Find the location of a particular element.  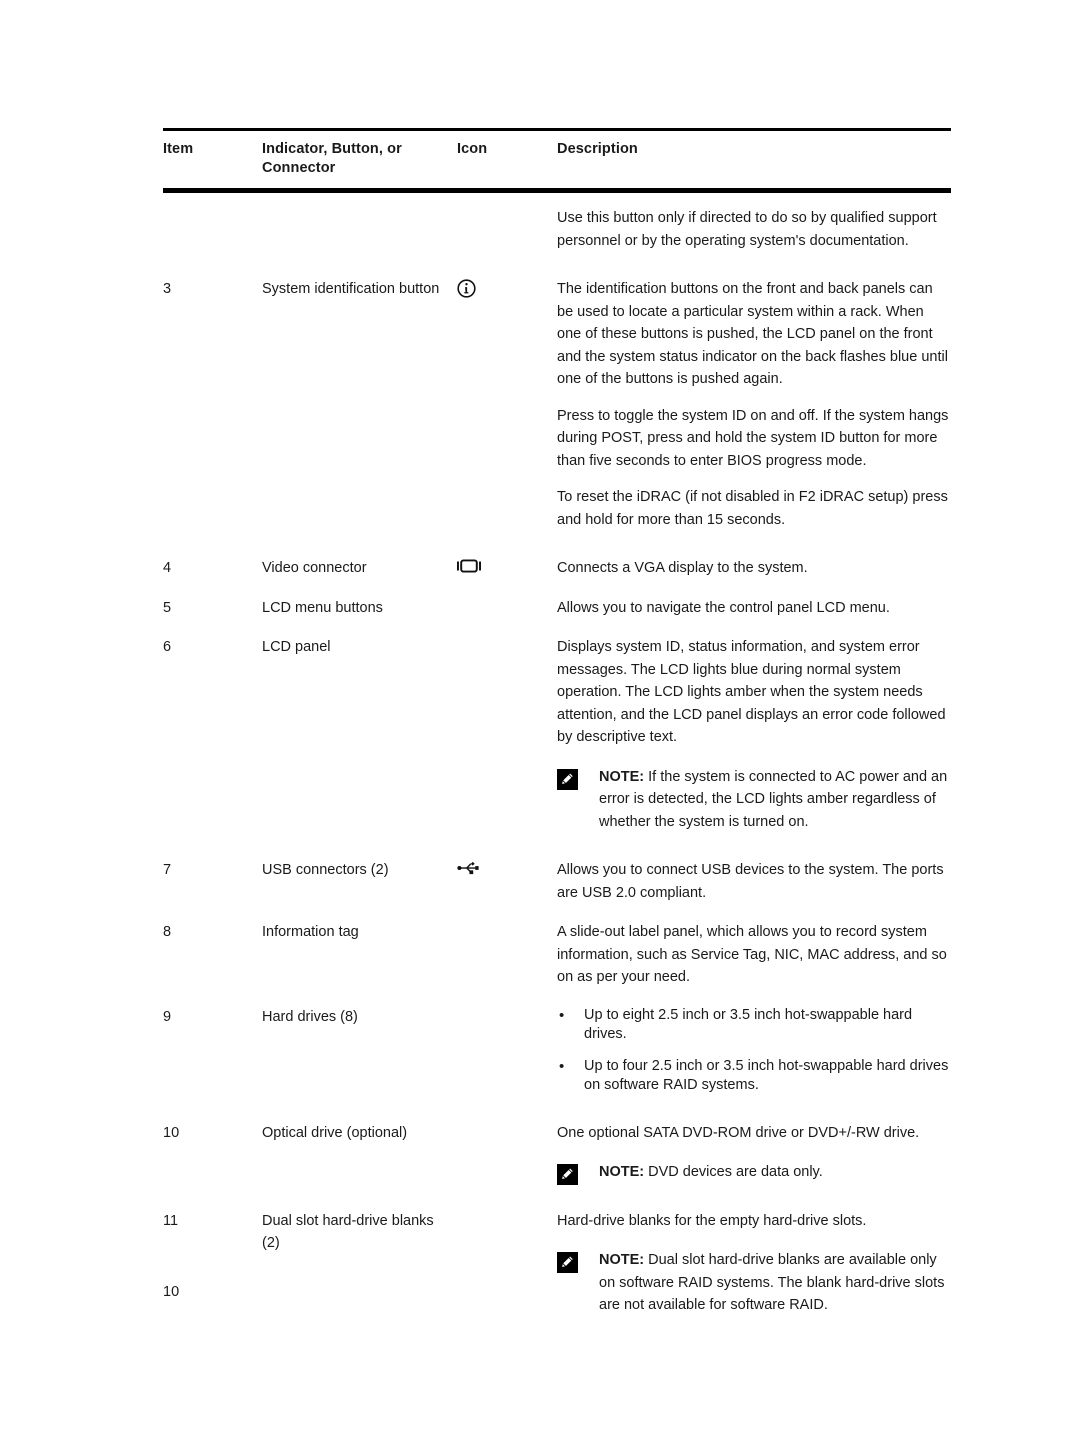

row-item-number: 10 is located at coordinates (171, 1132).